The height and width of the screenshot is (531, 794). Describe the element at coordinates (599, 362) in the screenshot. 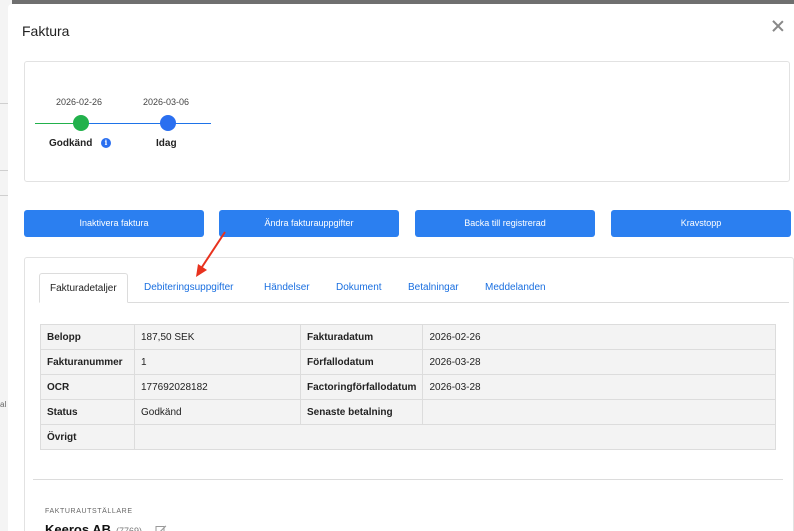

I see `value-due-date: 2026-03-28` at that location.